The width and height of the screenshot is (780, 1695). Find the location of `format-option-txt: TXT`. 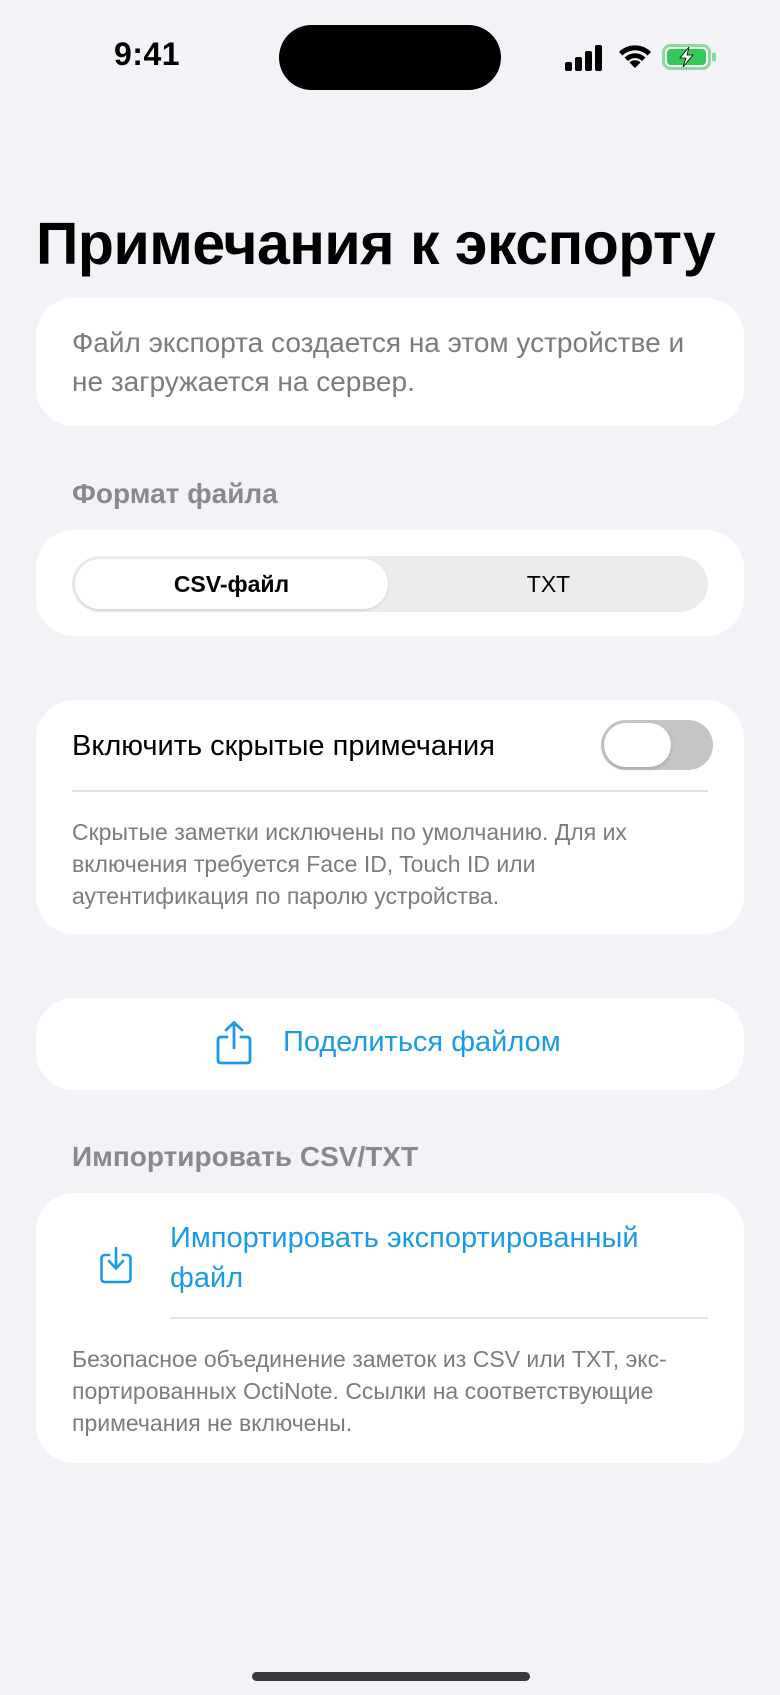

format-option-txt: TXT is located at coordinates (548, 584).